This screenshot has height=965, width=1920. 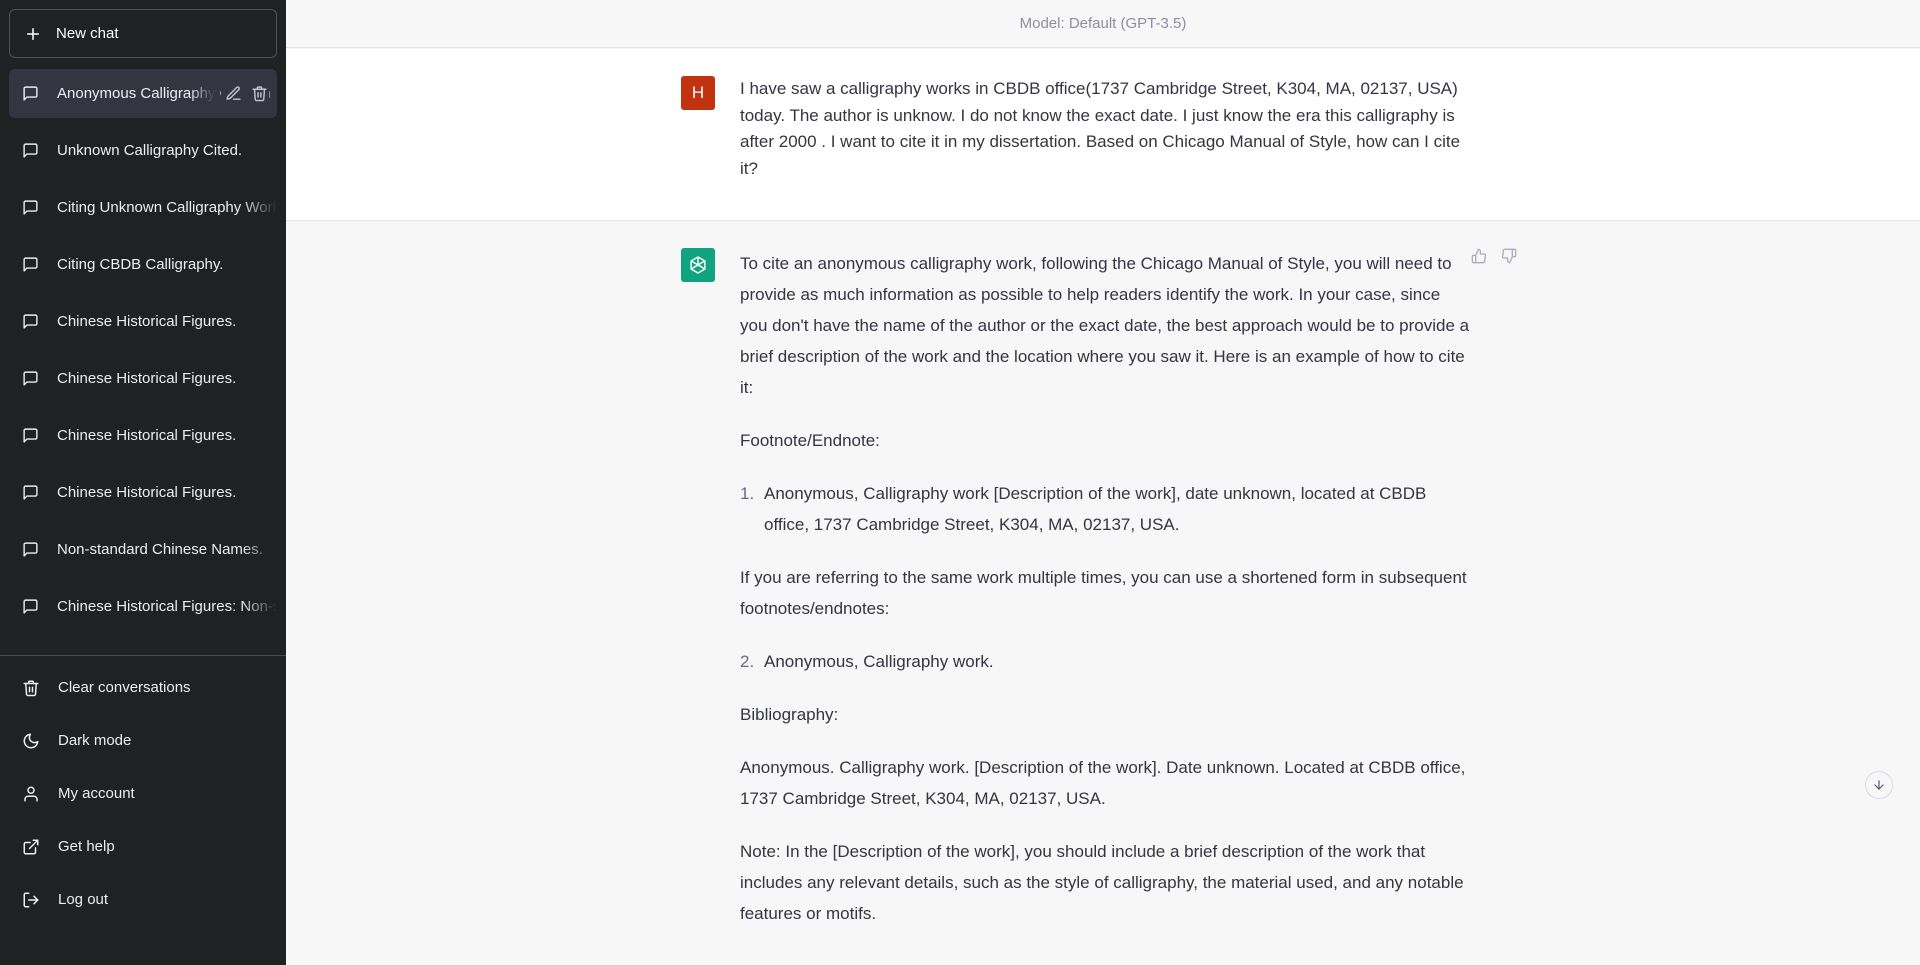 I want to click on sidebar: New chat Anonymous Calligraphy Citation, so click(x=143, y=482).